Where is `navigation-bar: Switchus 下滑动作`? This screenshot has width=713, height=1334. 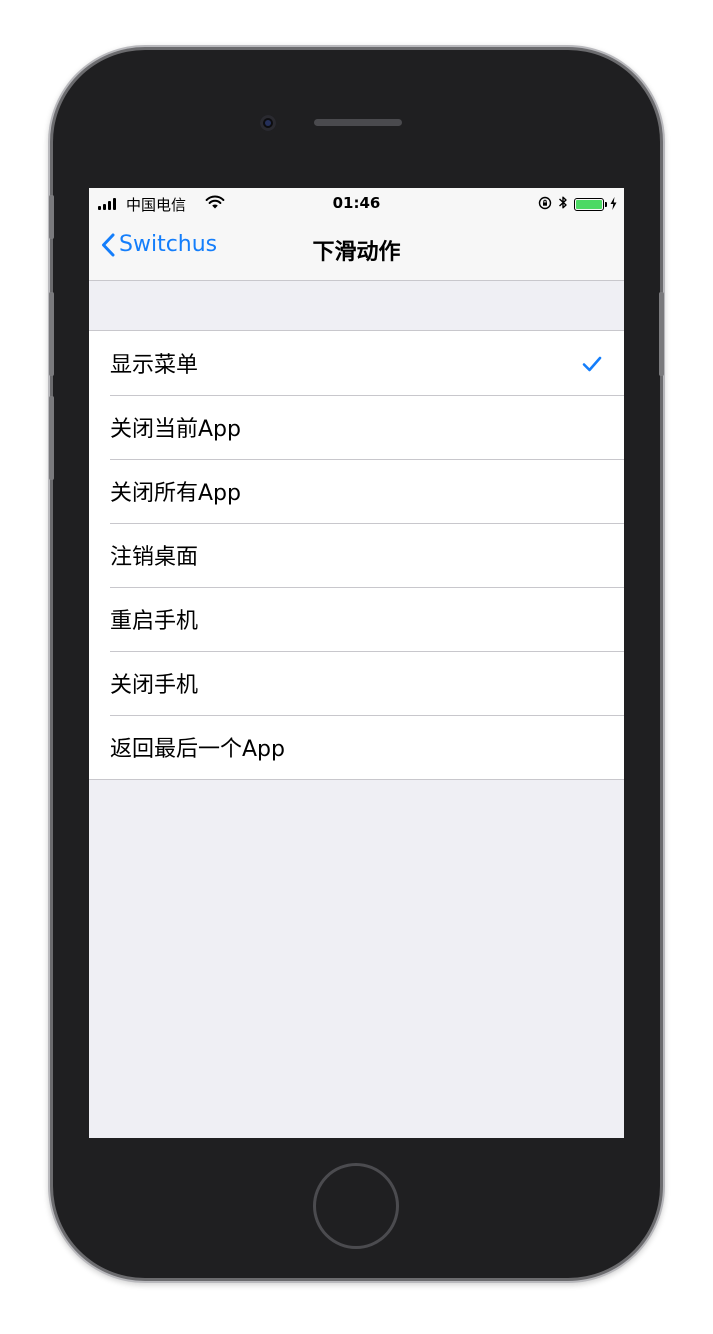 navigation-bar: Switchus 下滑动作 is located at coordinates (356, 249).